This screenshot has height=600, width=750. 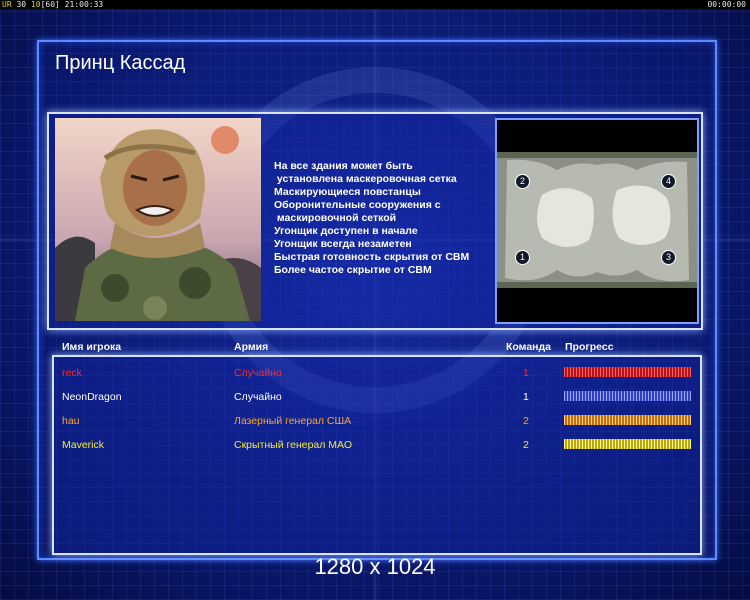 I want to click on page-title: Принц Кассад, so click(x=120, y=63).